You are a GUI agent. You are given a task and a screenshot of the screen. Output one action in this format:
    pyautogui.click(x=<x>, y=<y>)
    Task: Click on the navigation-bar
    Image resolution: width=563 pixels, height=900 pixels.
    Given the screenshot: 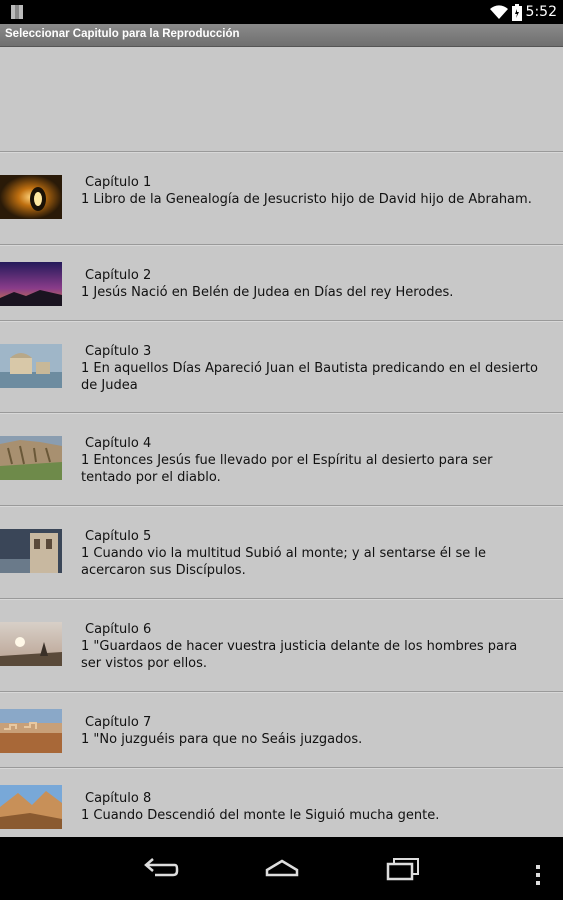 What is the action you would take?
    pyautogui.click(x=281, y=868)
    